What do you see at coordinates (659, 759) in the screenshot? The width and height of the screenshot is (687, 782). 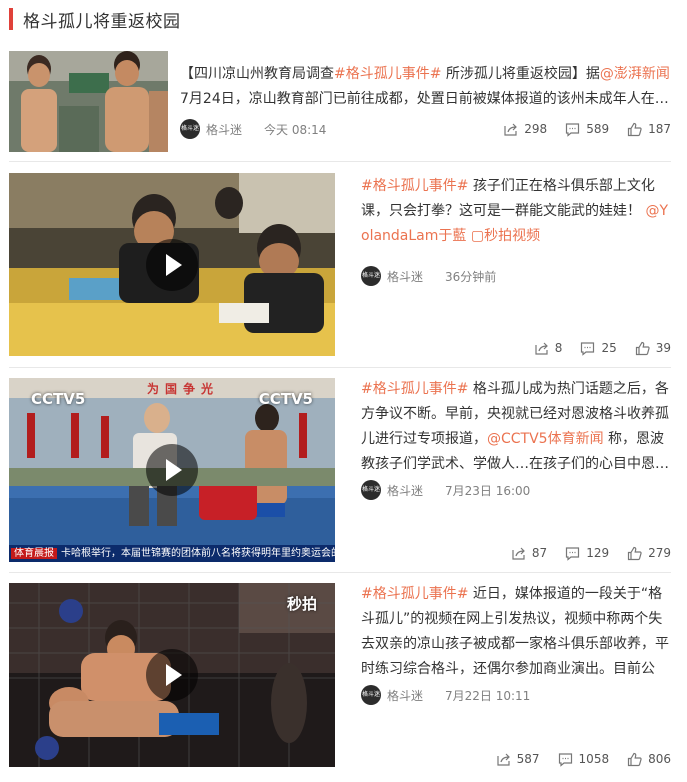 I see `like-count: 806` at bounding box center [659, 759].